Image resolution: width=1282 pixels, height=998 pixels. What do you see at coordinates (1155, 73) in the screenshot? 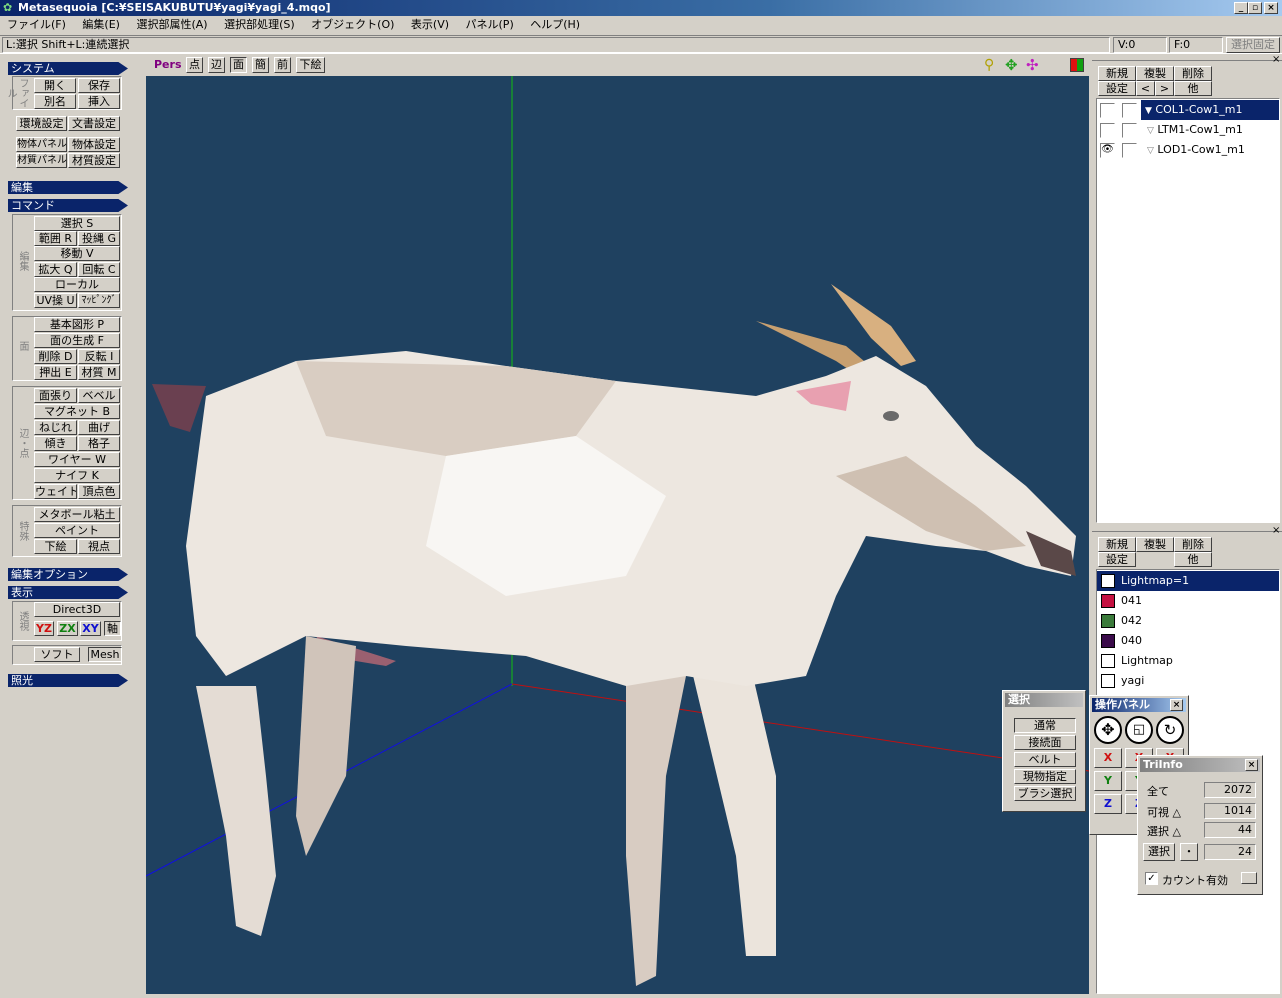
I see `object-copy-button: 複製` at bounding box center [1155, 73].